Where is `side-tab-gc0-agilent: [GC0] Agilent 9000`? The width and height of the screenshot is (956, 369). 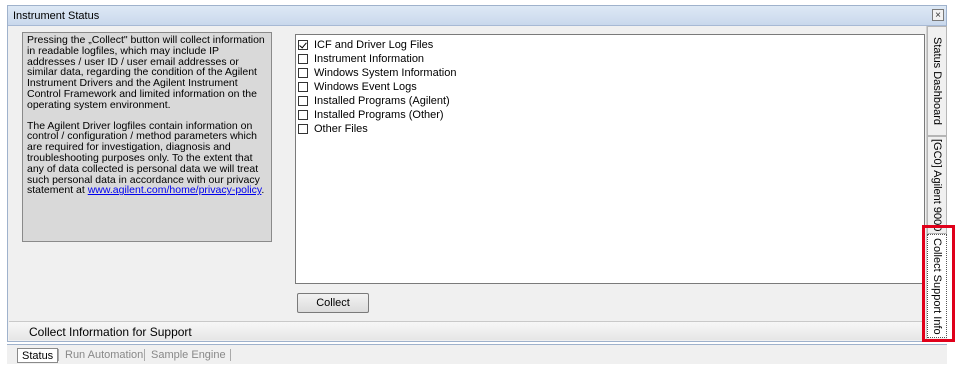
side-tab-gc0-agilent: [GC0] Agilent 9000 is located at coordinates (937, 185).